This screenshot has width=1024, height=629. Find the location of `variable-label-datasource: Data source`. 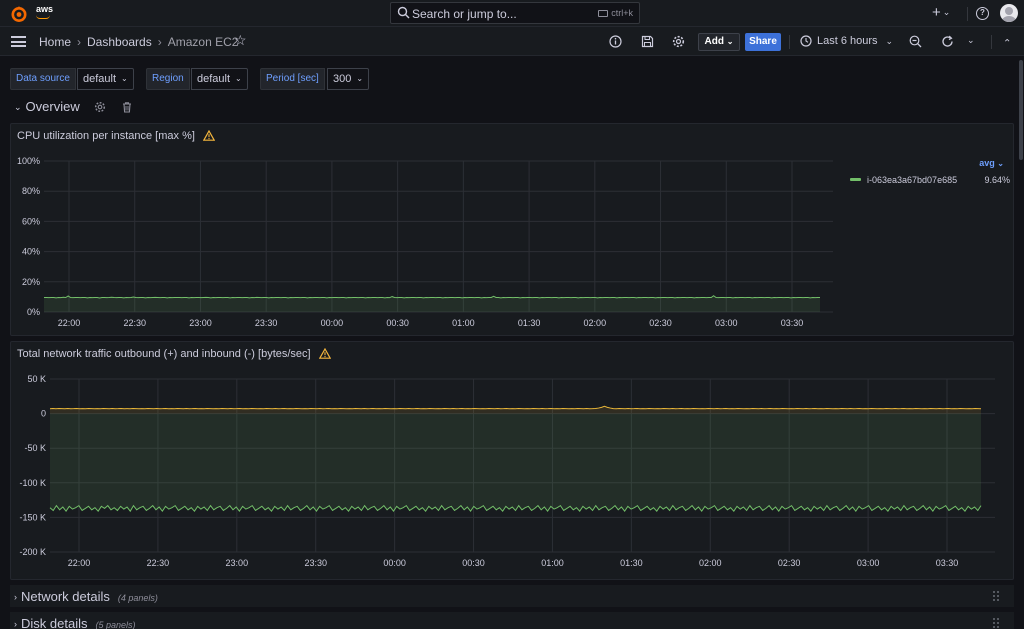

variable-label-datasource: Data source is located at coordinates (43, 79).